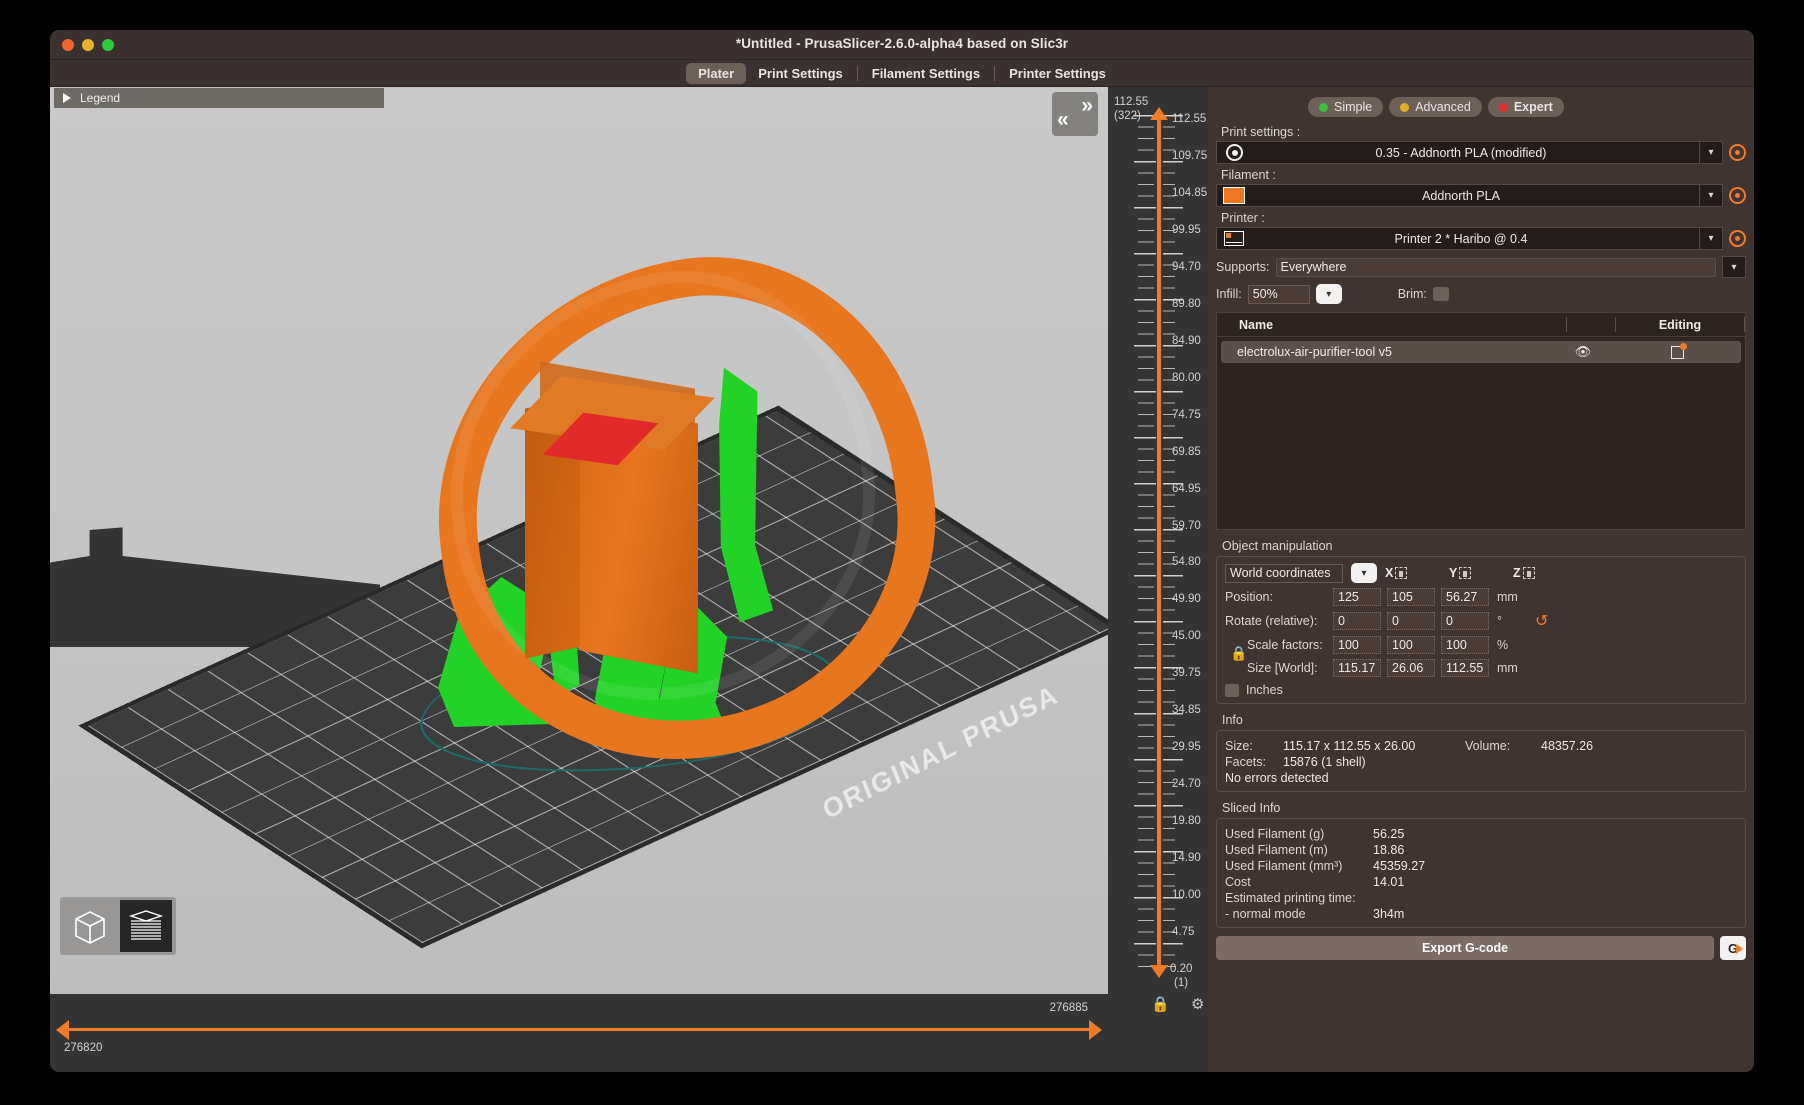 The height and width of the screenshot is (1105, 1804). I want to click on slider-right-handle, so click(1095, 1030).